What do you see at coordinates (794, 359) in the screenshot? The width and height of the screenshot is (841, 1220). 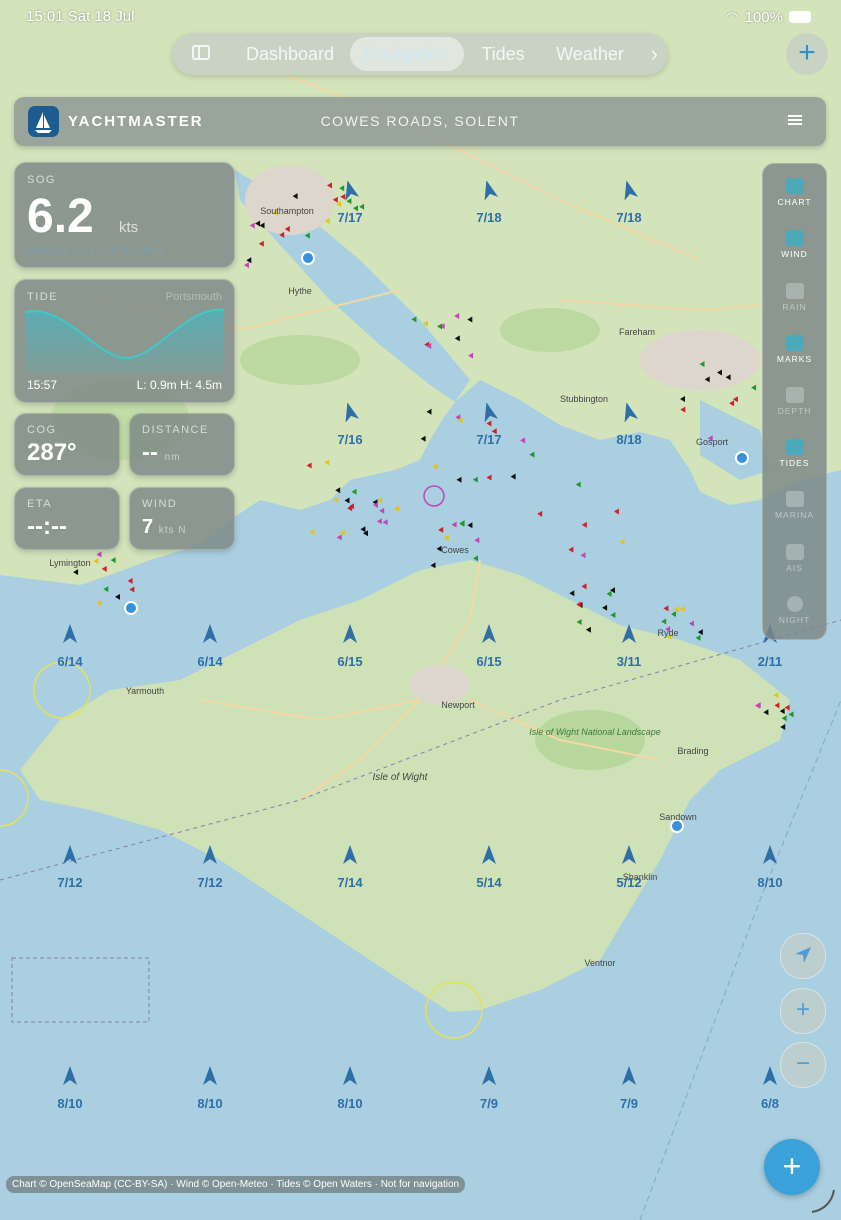 I see `layer-label: MARKS` at bounding box center [794, 359].